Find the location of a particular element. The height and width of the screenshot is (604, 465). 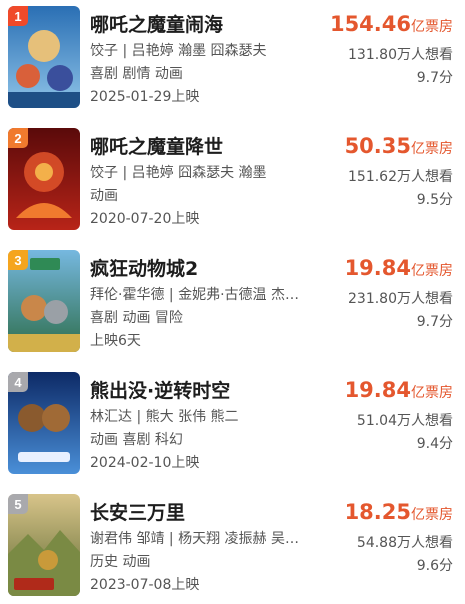

box-office: 18.25亿票房 is located at coordinates (399, 512).